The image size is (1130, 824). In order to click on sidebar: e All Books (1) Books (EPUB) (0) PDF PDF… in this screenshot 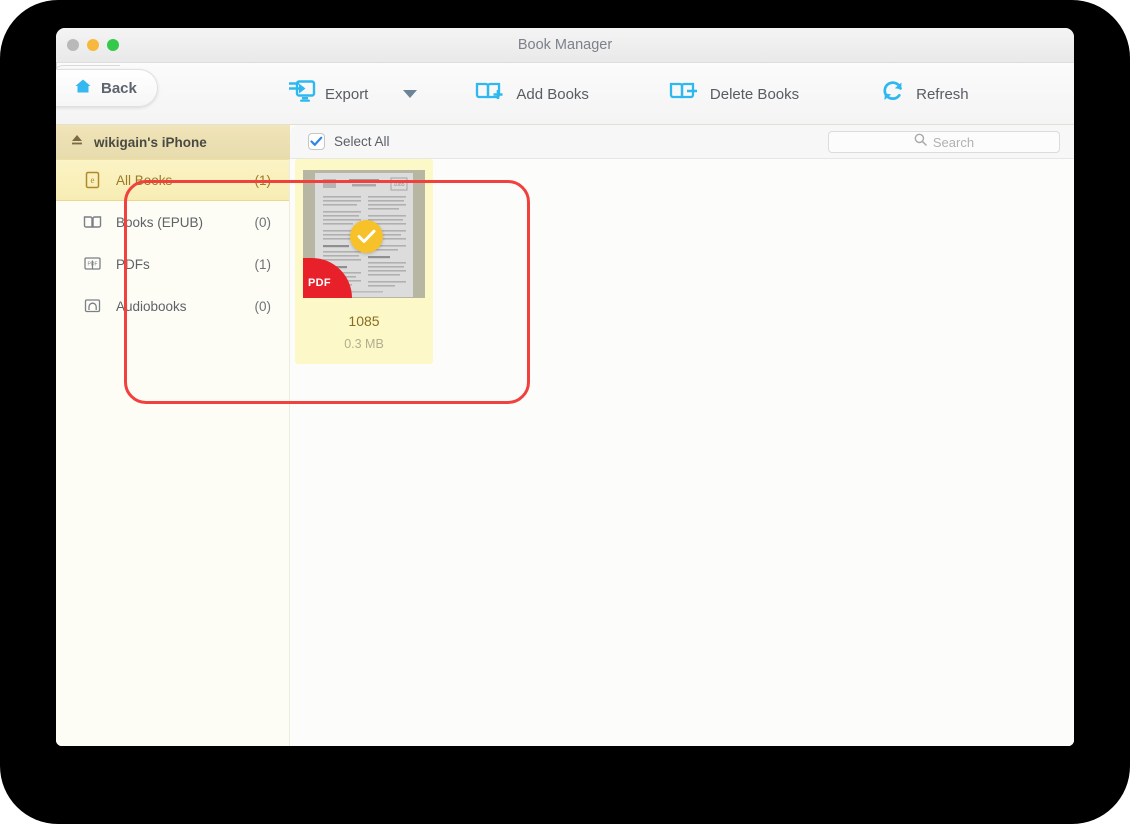, I will do `click(173, 452)`.